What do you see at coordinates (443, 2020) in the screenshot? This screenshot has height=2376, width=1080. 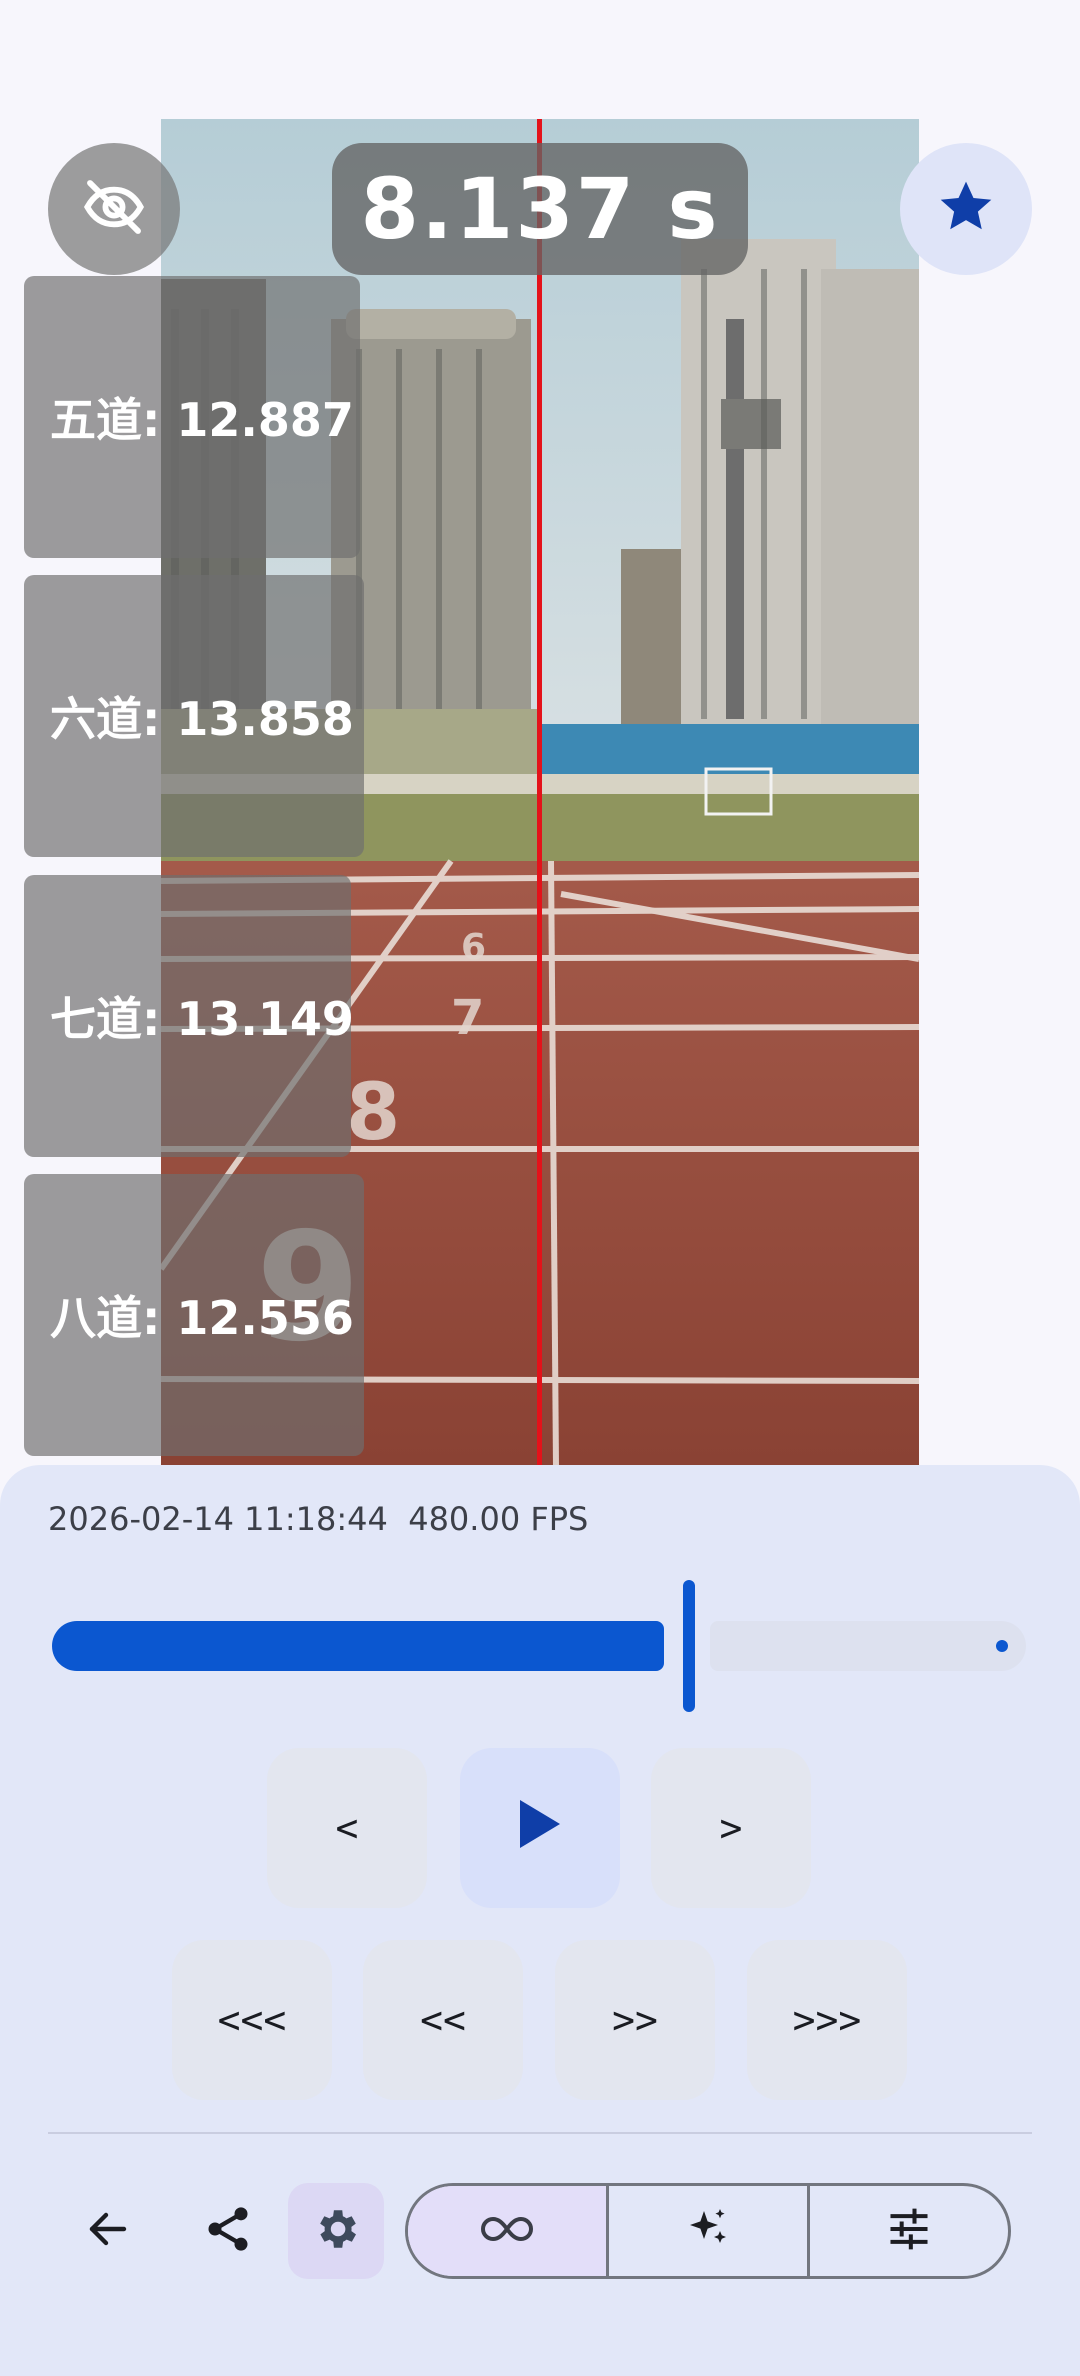 I see `skip-back-button: <<` at bounding box center [443, 2020].